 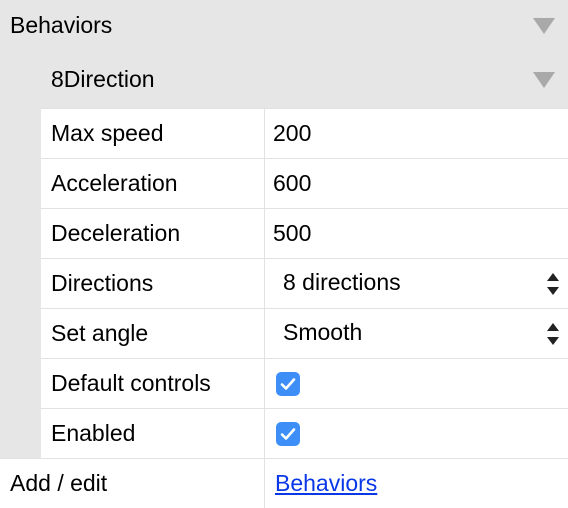 What do you see at coordinates (416, 133) in the screenshot?
I see `max-speed-input: 200` at bounding box center [416, 133].